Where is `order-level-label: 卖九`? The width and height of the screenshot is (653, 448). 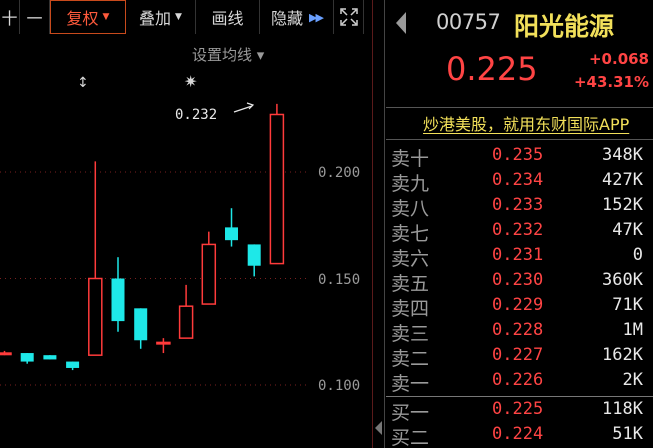
order-level-label: 卖九 is located at coordinates (410, 184).